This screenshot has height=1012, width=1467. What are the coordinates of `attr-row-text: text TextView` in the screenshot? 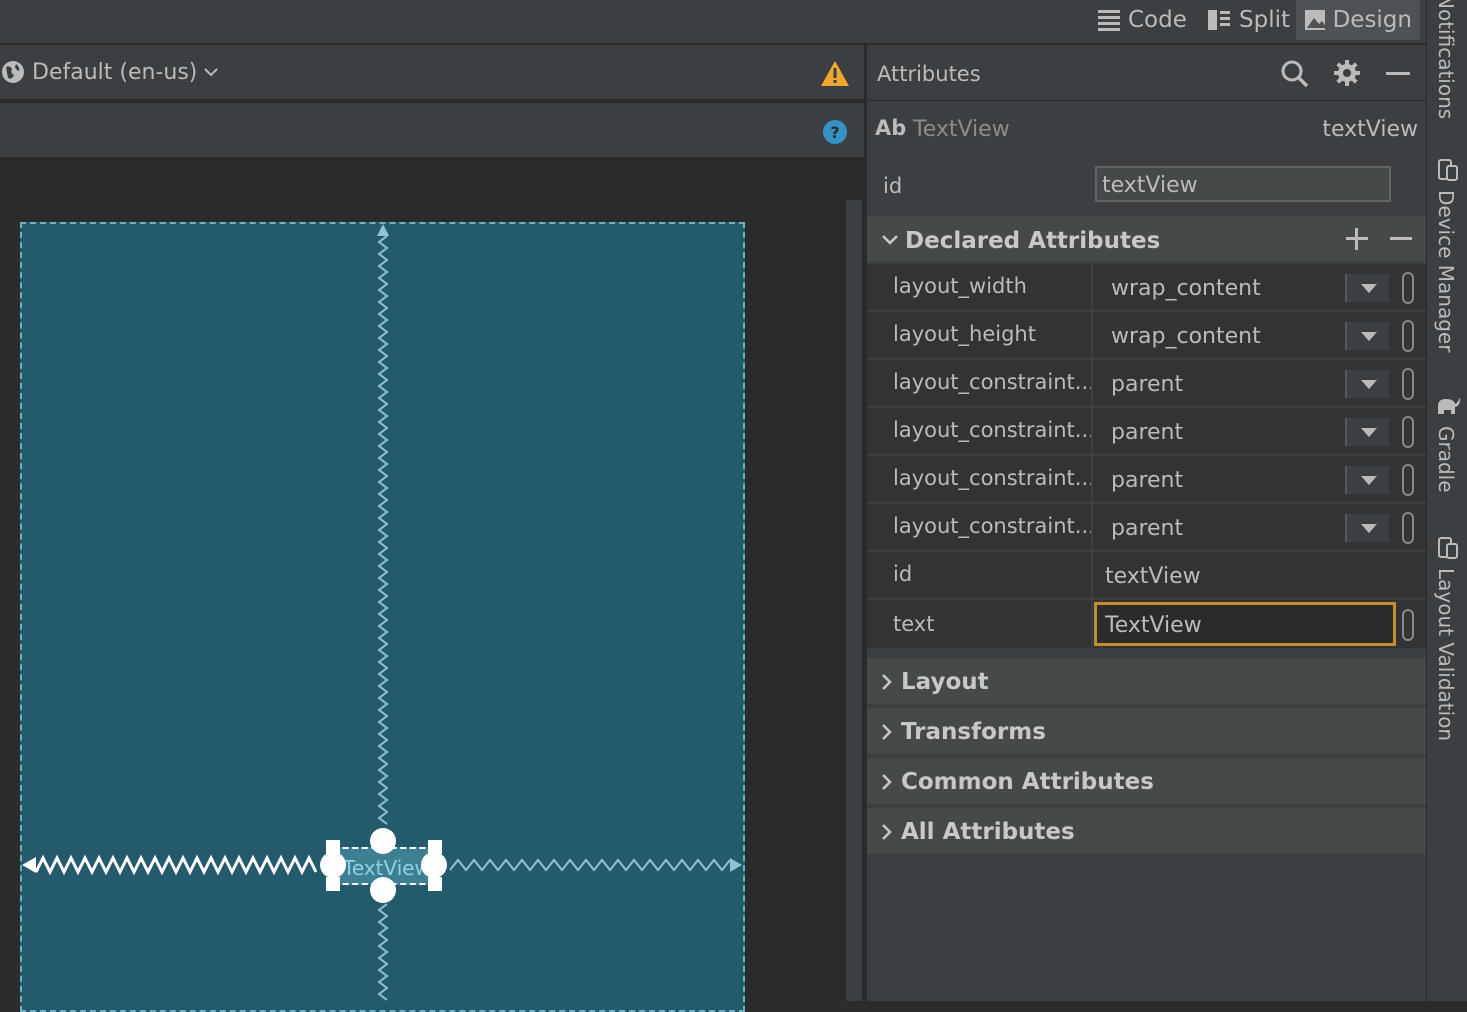 It's located at (1146, 625).